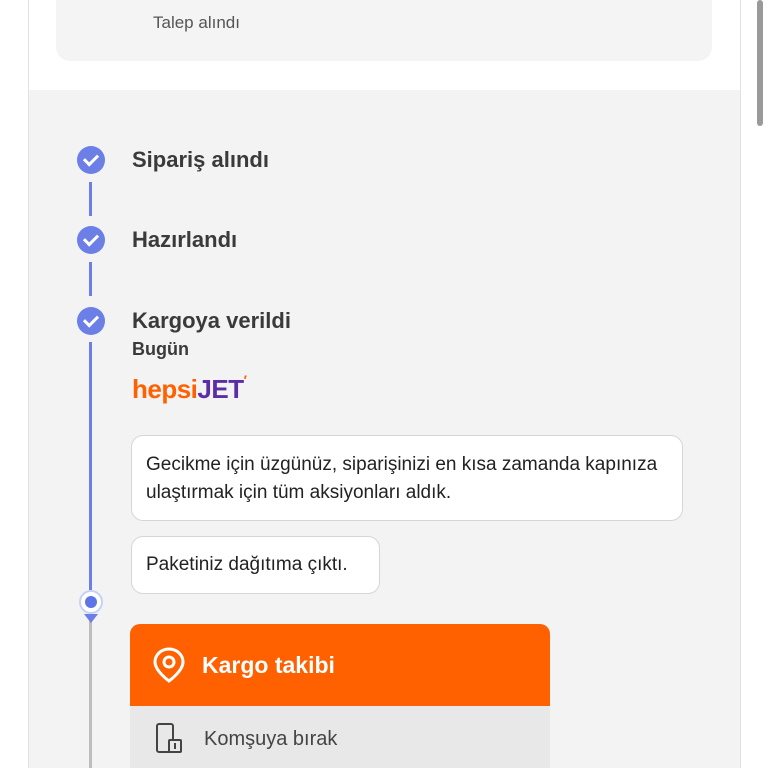  I want to click on step-date: Bugün, so click(160, 349).